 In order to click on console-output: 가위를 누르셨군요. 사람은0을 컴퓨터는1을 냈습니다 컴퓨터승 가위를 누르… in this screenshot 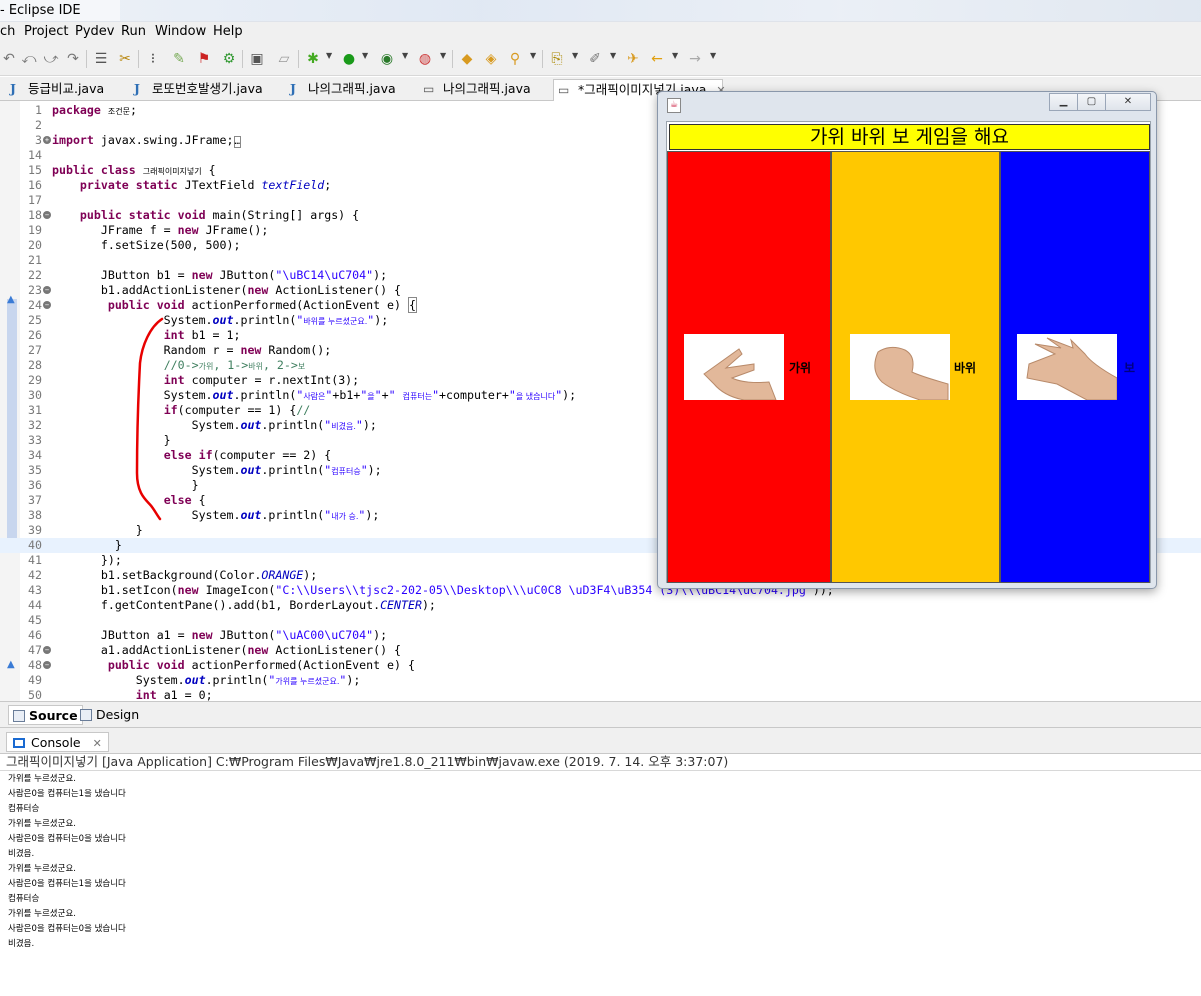, I will do `click(67, 862)`.